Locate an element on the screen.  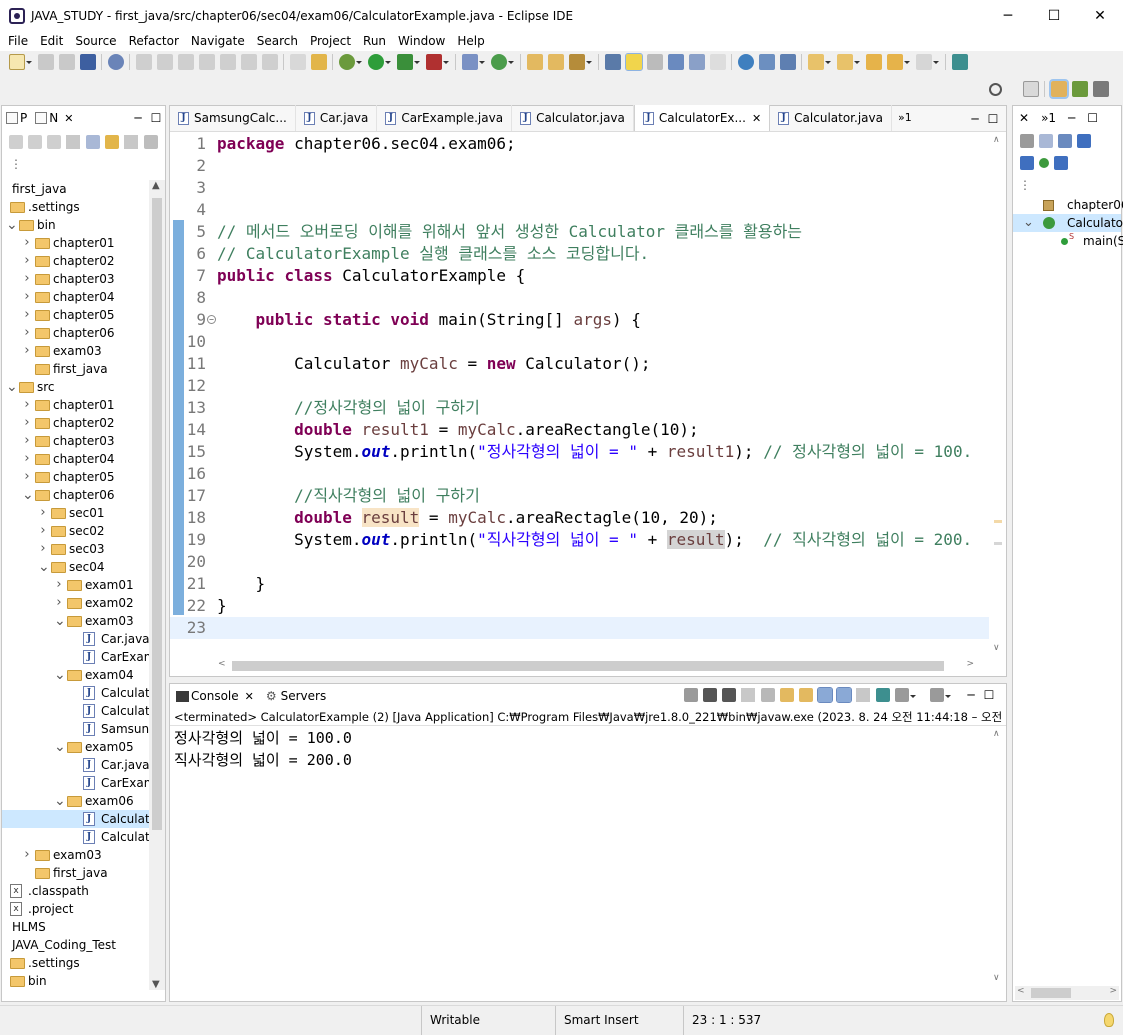
search-tool-icon is located at coordinates (576, 62).